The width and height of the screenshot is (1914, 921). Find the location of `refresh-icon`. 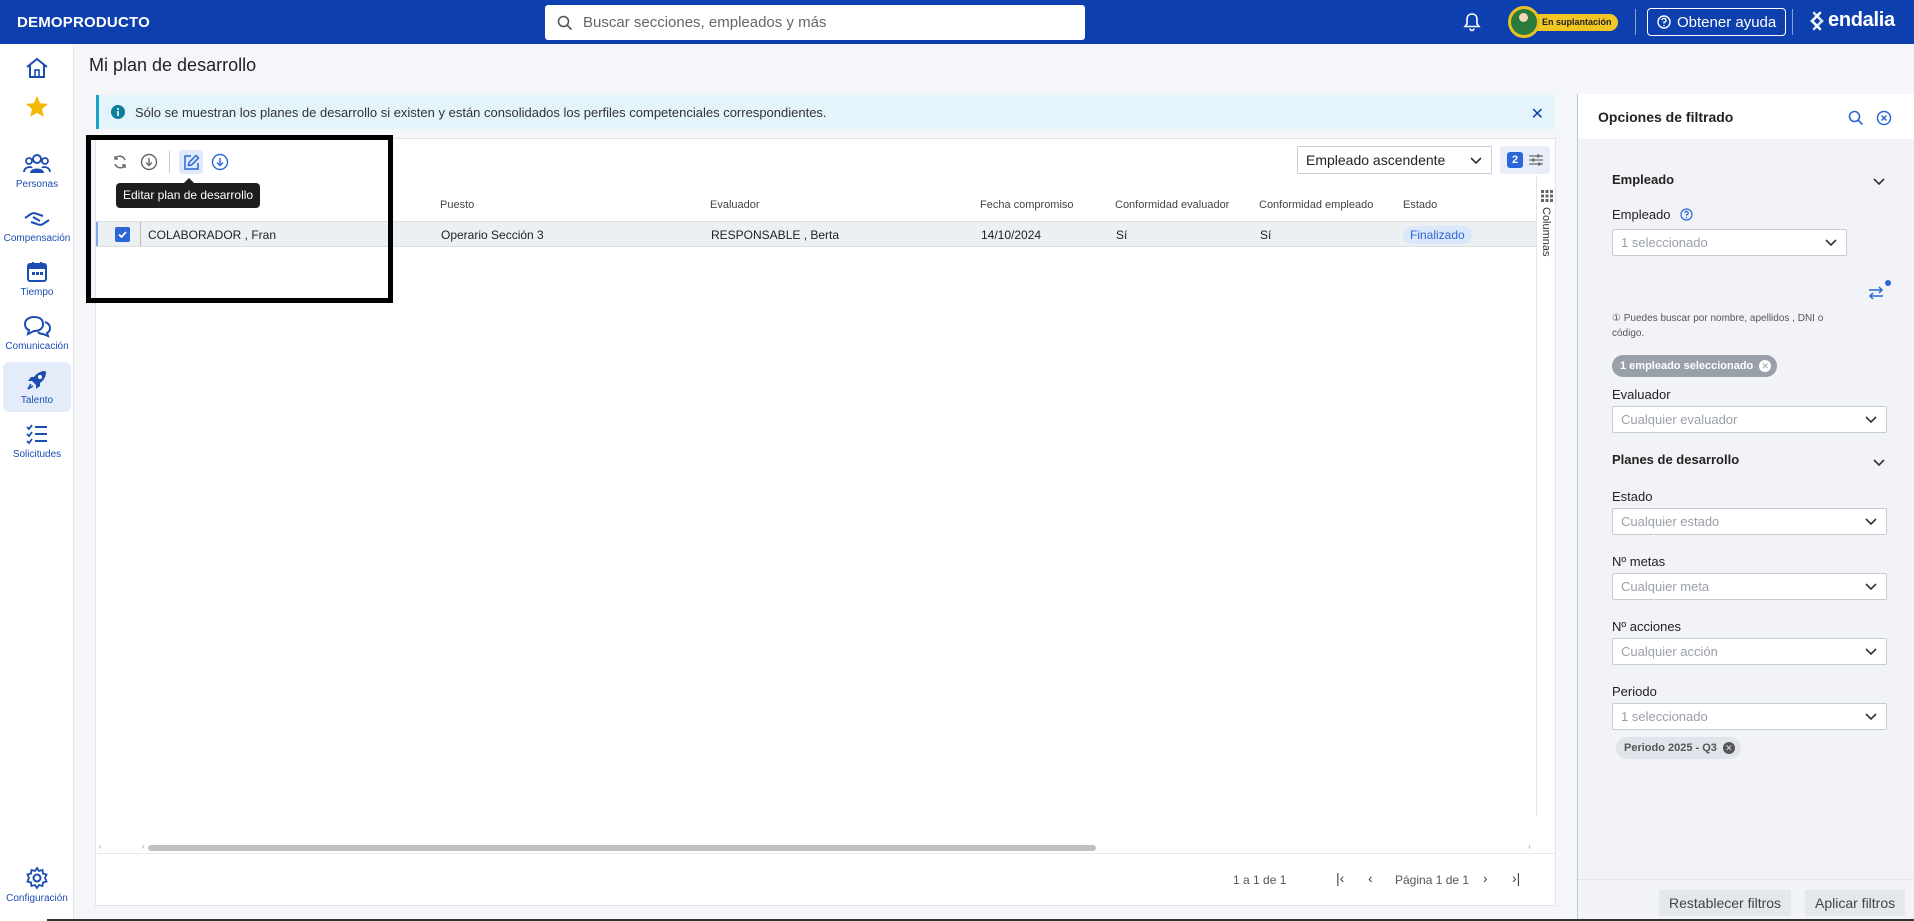

refresh-icon is located at coordinates (120, 162).